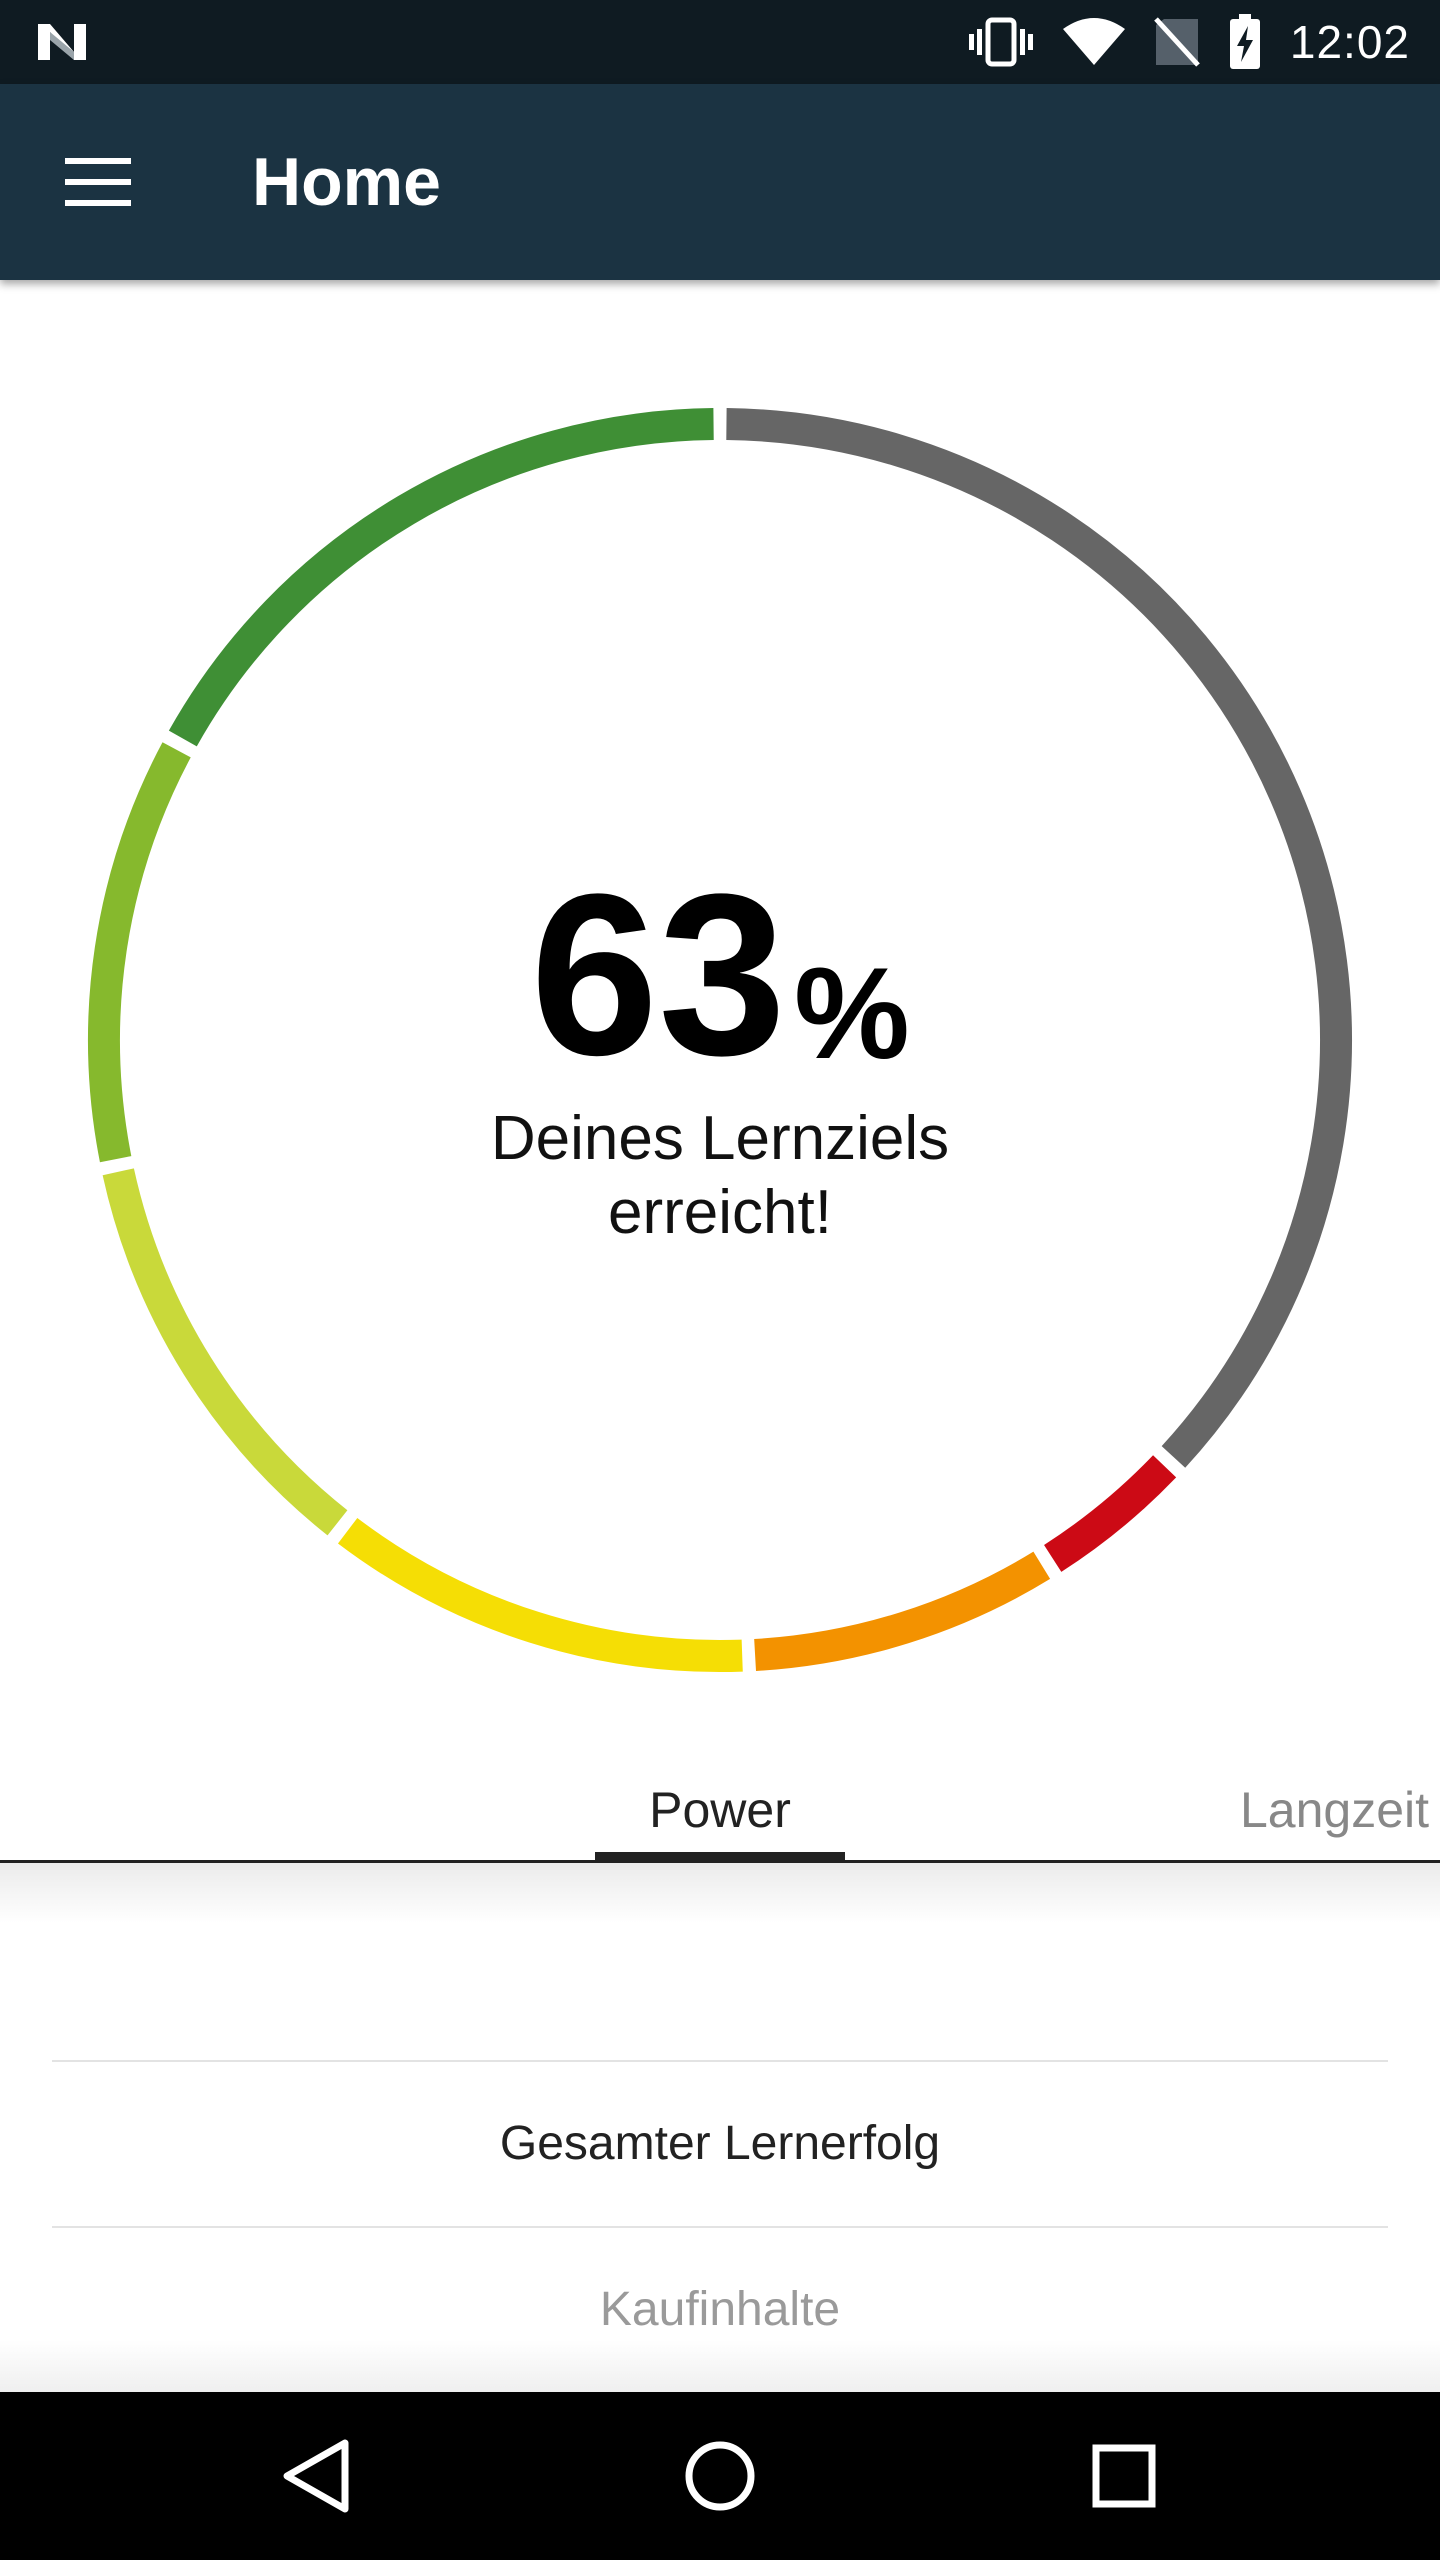  Describe the element at coordinates (720, 42) in the screenshot. I see `status-bar: 12:02` at that location.